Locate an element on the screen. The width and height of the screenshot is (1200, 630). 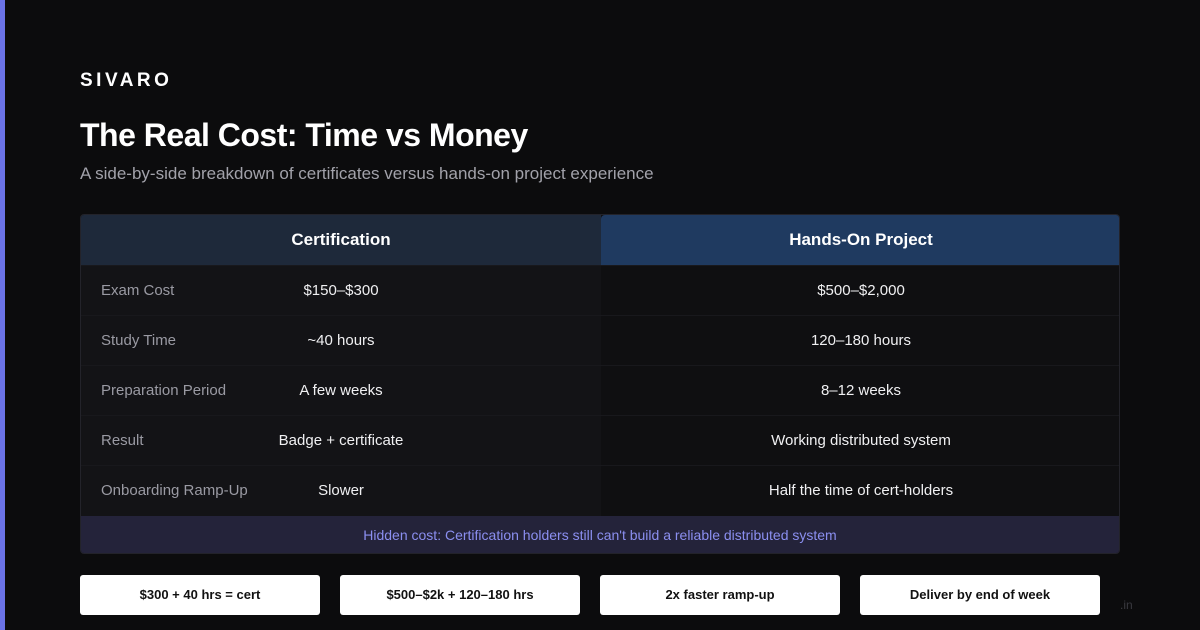
row-label: Onboarding Ramp-Up is located at coordinates (174, 490).